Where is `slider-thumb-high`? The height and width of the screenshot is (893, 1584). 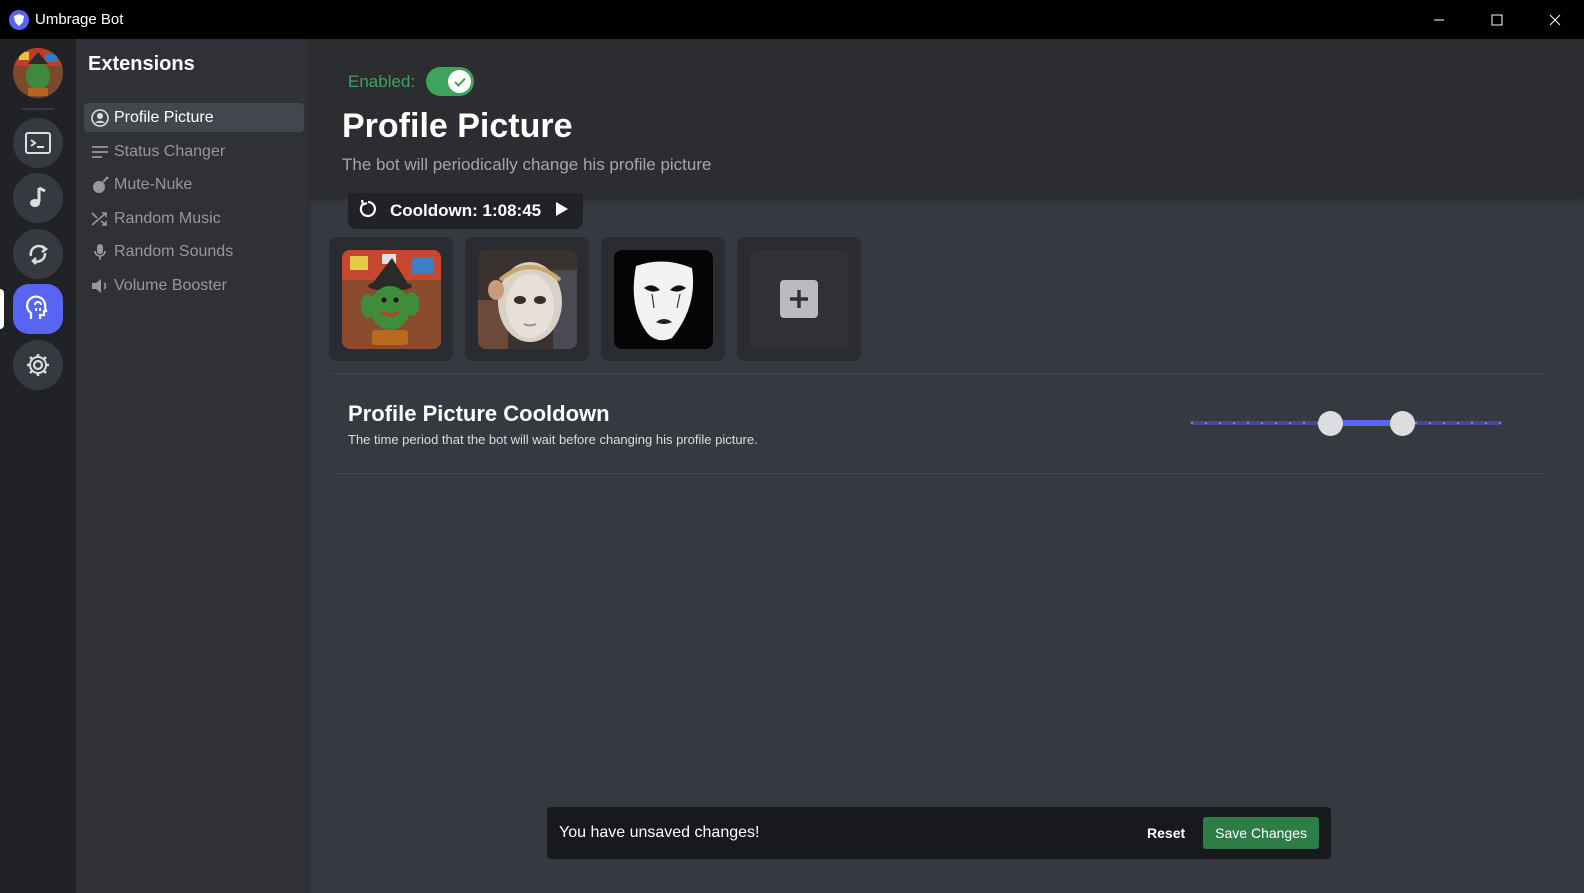
slider-thumb-high is located at coordinates (1402, 423).